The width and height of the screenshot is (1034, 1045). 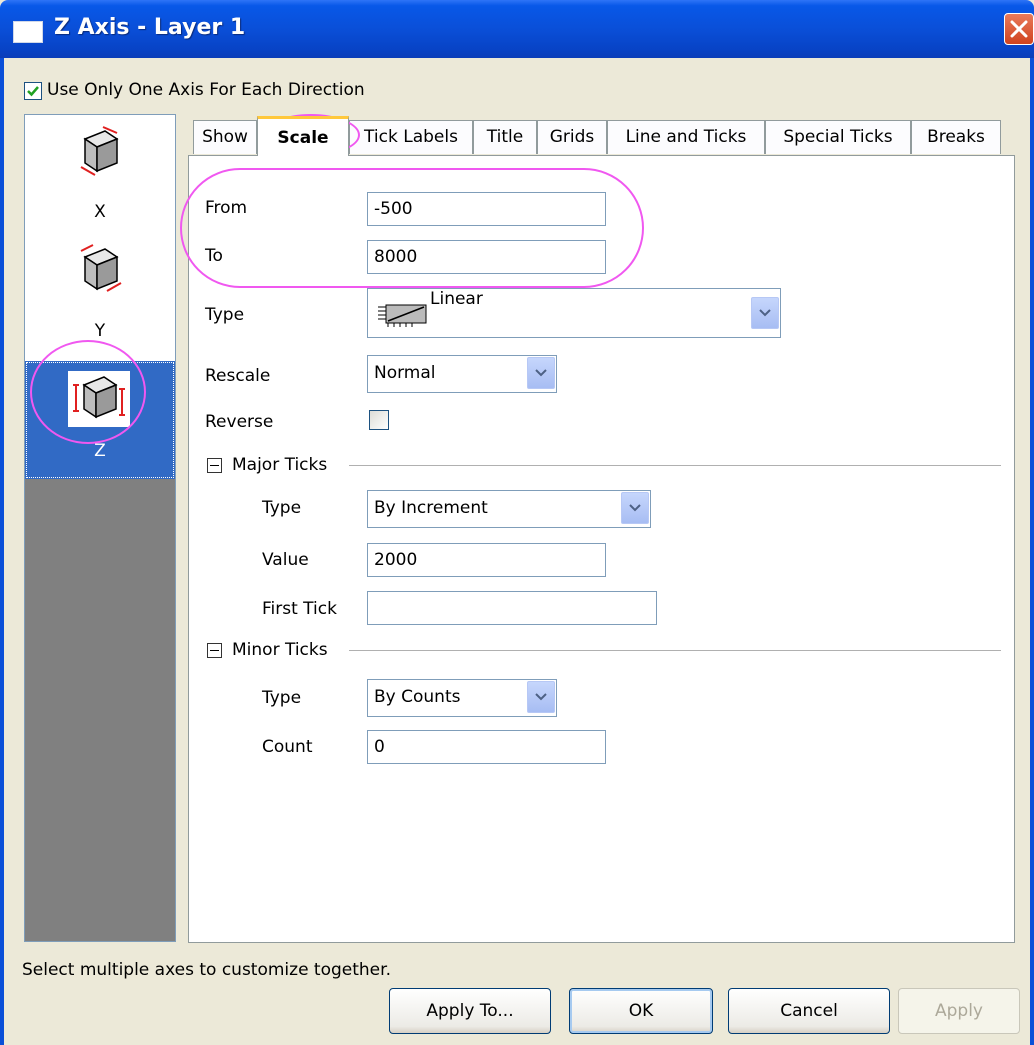 I want to click on major-ticks-header: Major Ticks, so click(x=280, y=465).